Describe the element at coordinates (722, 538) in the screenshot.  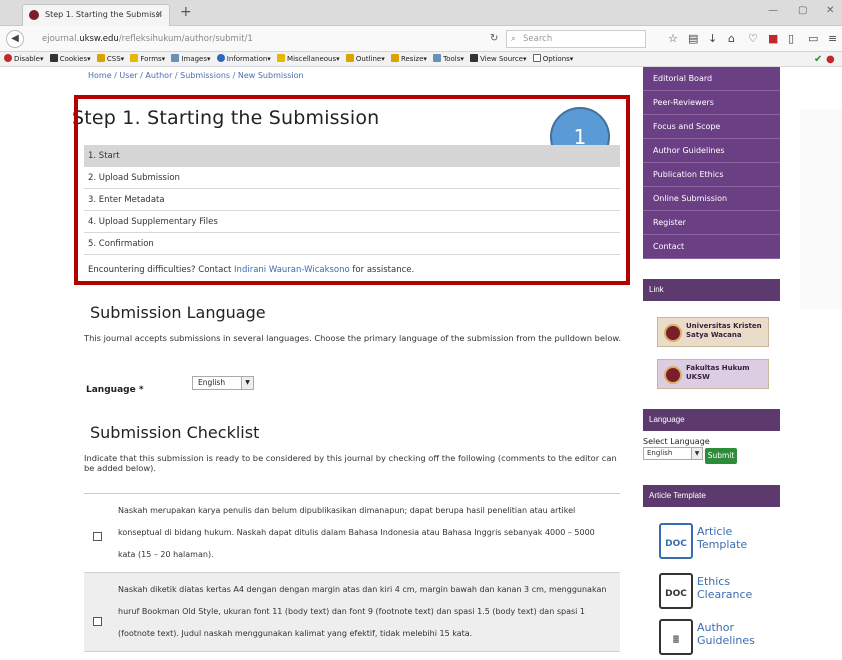
I see `article-template-label: Article Template` at that location.